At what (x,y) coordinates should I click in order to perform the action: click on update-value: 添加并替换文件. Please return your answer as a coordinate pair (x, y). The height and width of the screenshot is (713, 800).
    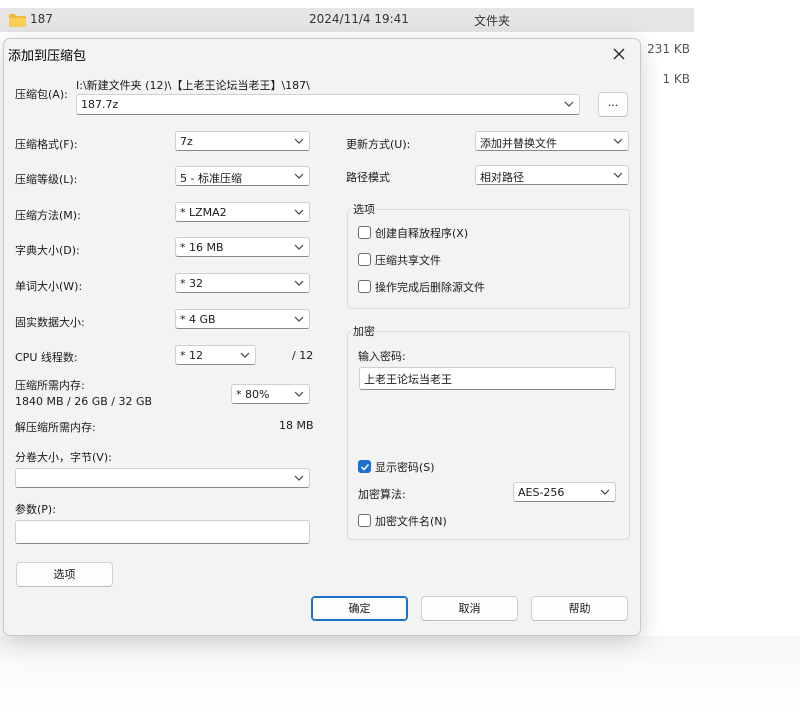
    Looking at the image, I should click on (518, 143).